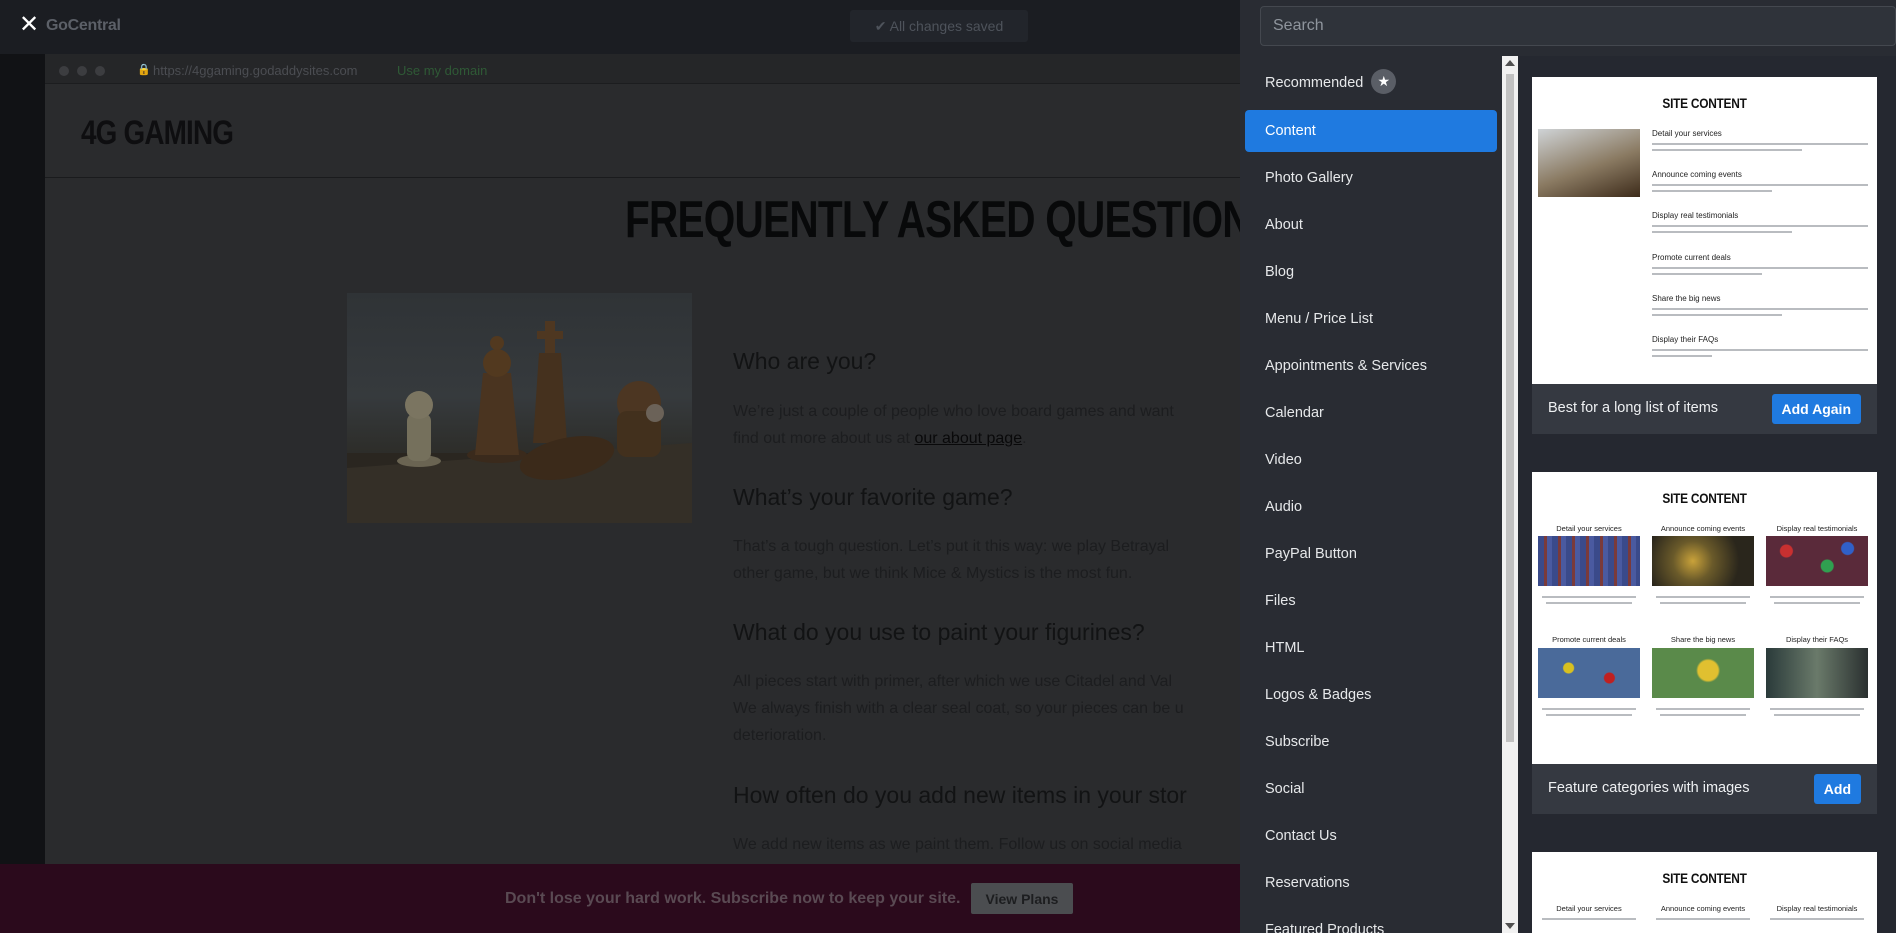 The width and height of the screenshot is (1896, 933). What do you see at coordinates (519, 422) in the screenshot?
I see `chess-pieces-illustration` at bounding box center [519, 422].